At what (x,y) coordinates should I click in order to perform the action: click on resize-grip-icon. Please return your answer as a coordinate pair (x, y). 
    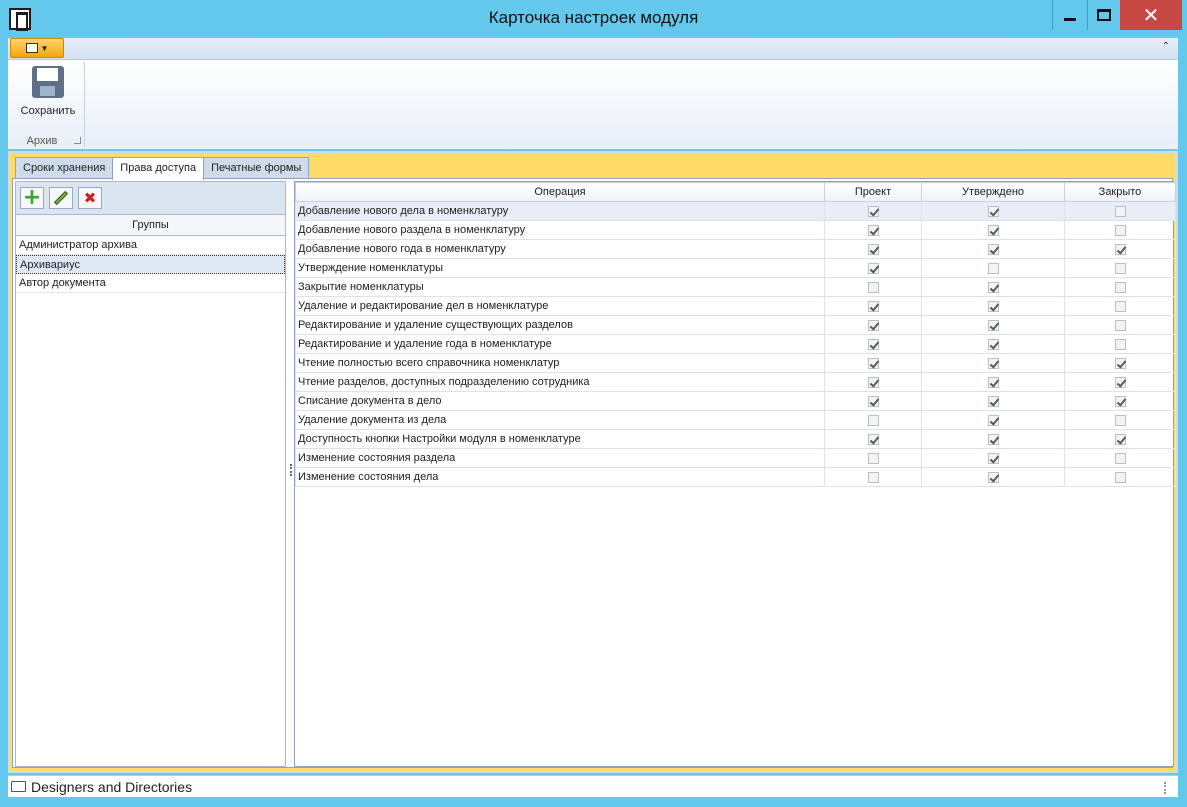
    Looking at the image, I should click on (1169, 788).